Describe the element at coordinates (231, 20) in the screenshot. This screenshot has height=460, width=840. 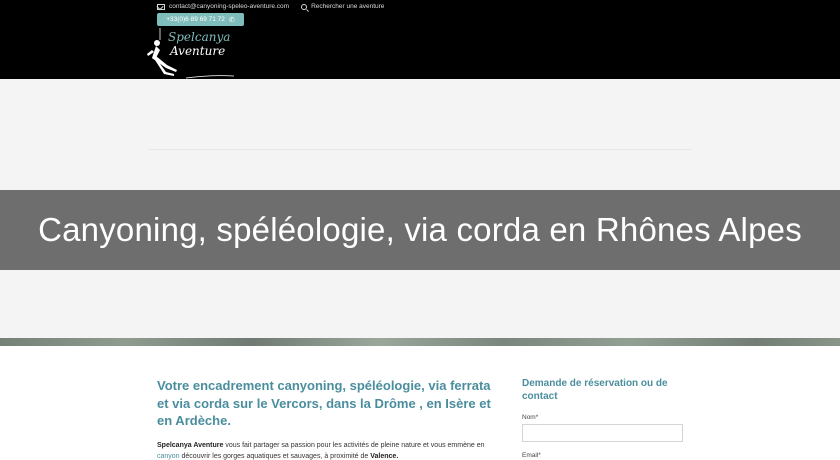
I see `phone-icon: ✆` at that location.